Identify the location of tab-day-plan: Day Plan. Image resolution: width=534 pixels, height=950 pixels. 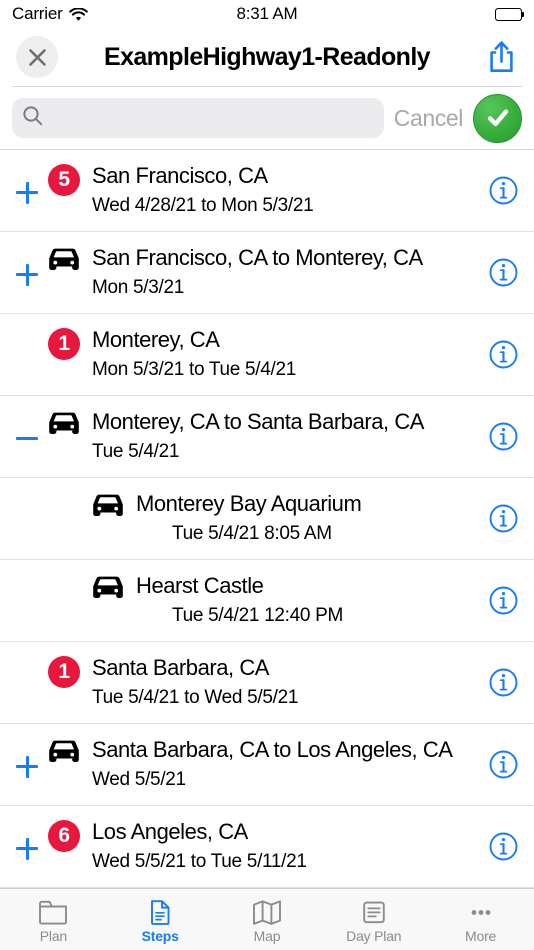
(373, 919).